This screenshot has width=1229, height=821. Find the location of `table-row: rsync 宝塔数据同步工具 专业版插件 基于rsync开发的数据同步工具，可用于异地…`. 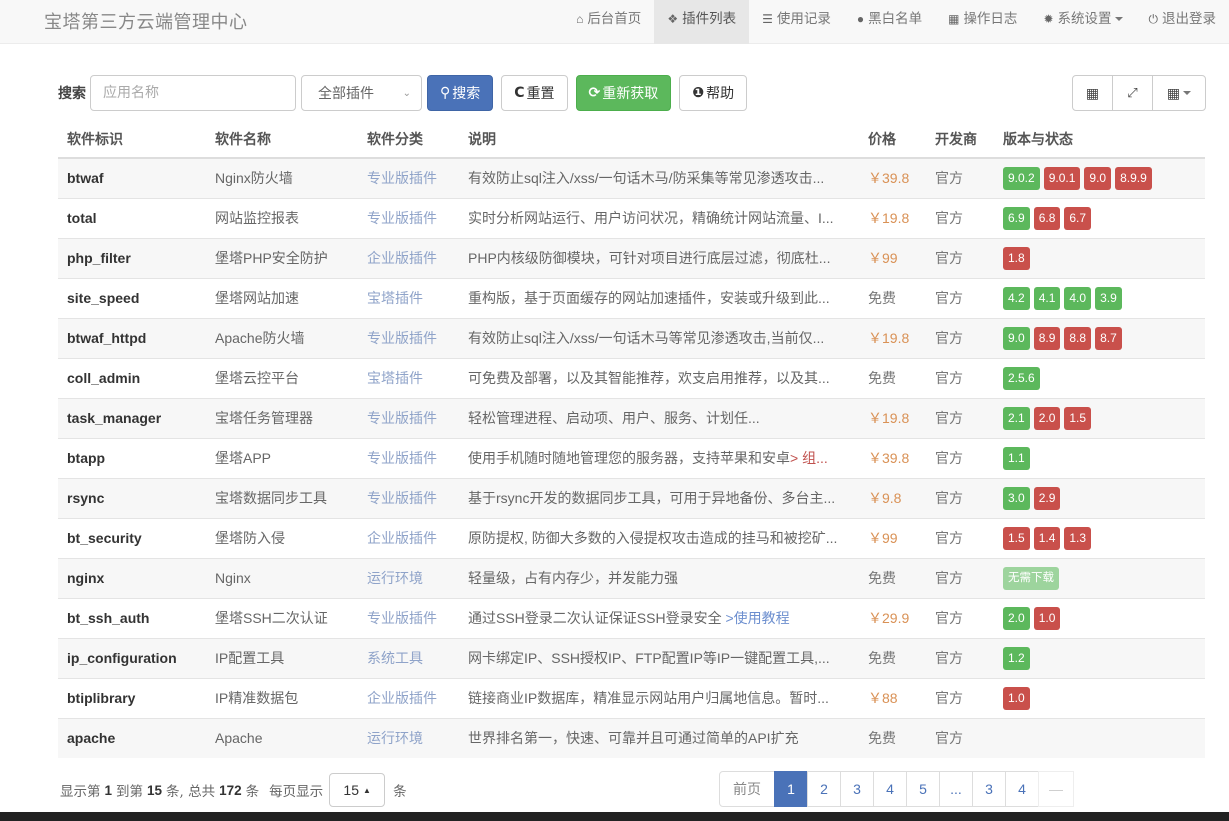

table-row: rsync 宝塔数据同步工具 专业版插件 基于rsync开发的数据同步工具，可用于异地… is located at coordinates (631, 497).